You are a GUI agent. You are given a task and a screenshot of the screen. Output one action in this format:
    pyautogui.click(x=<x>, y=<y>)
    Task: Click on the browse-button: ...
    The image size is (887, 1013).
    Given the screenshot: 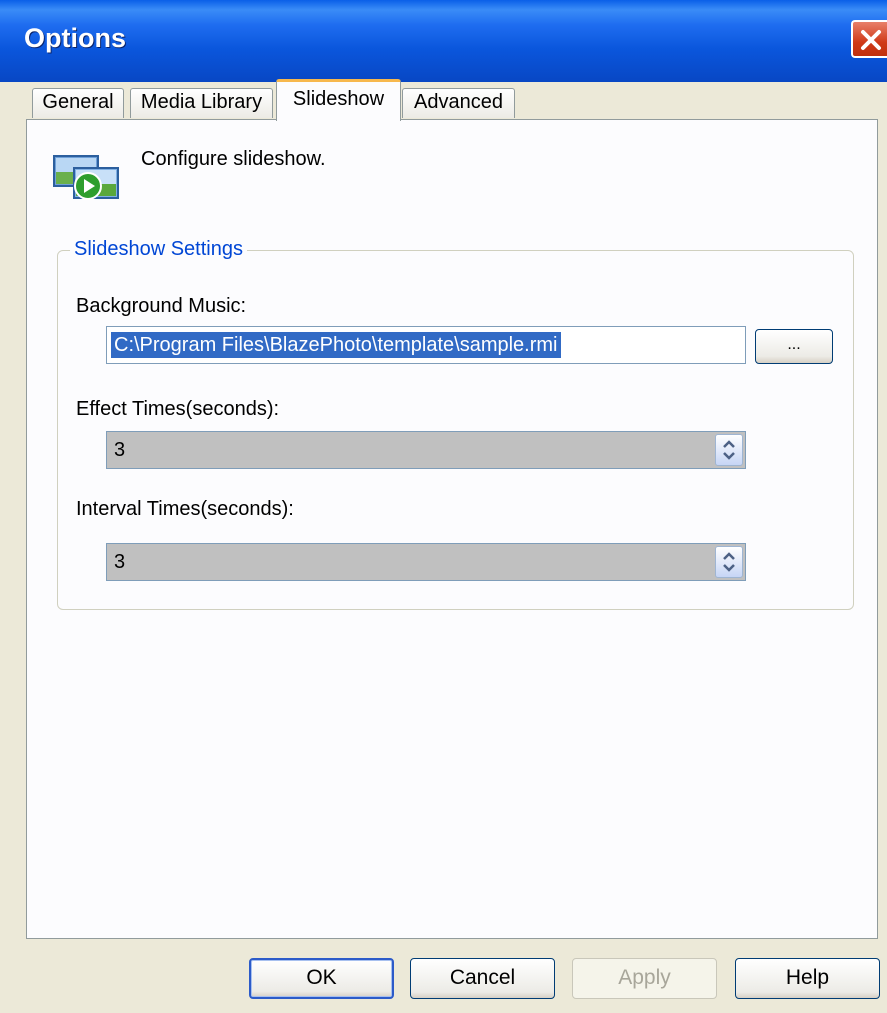 What is the action you would take?
    pyautogui.click(x=794, y=346)
    